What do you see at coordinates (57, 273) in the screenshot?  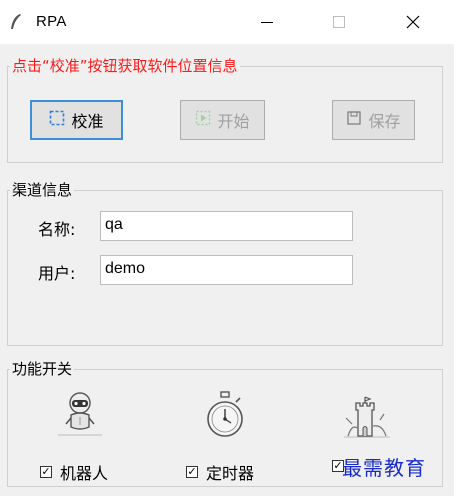 I see `user-label: 用户:` at bounding box center [57, 273].